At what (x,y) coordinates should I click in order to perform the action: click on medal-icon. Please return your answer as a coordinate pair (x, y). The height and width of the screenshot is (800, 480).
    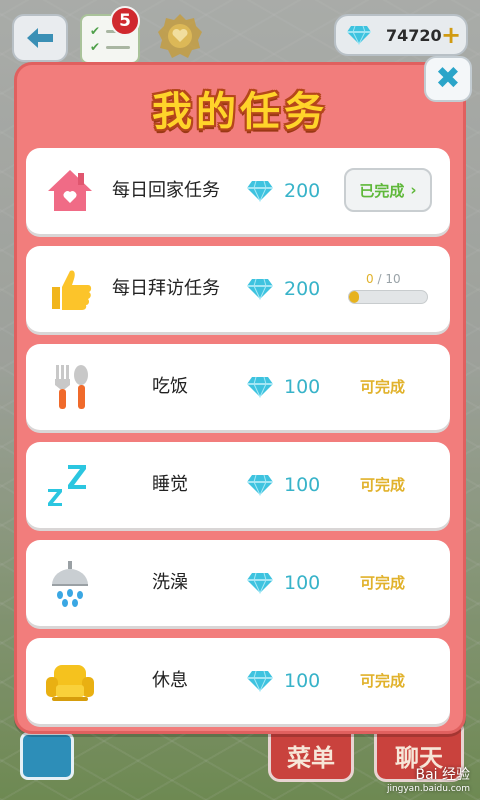
    Looking at the image, I should click on (180, 37).